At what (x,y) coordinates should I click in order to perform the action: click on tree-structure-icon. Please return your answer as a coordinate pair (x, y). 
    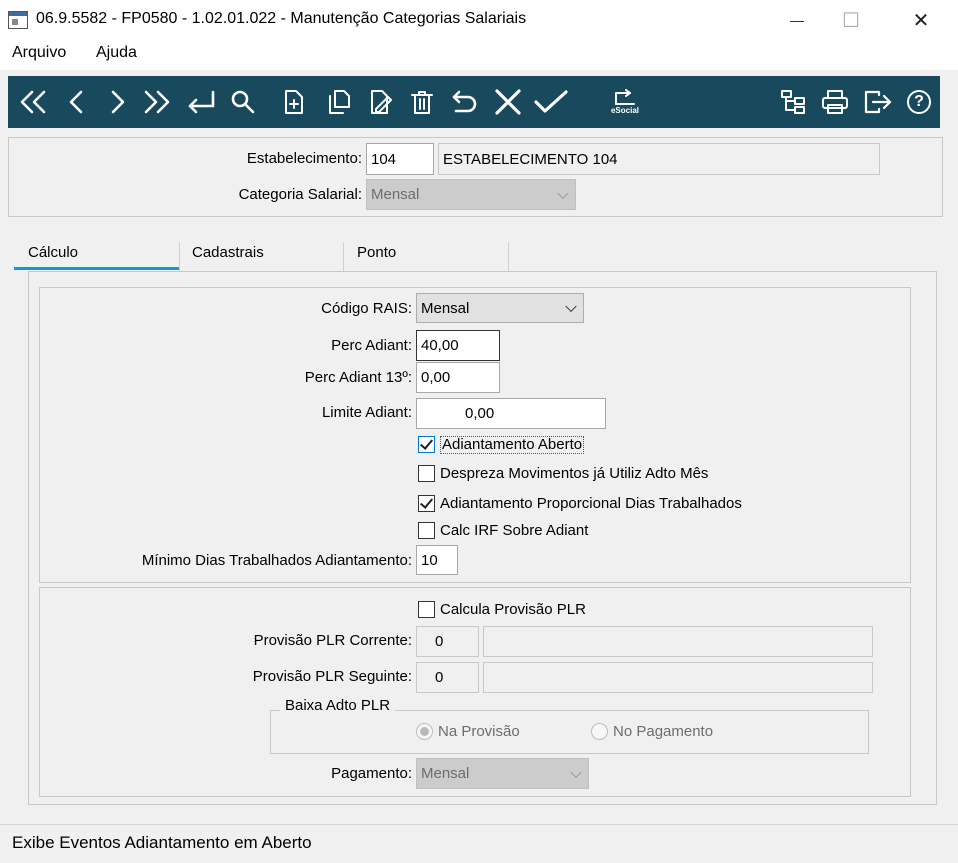
    Looking at the image, I should click on (793, 102).